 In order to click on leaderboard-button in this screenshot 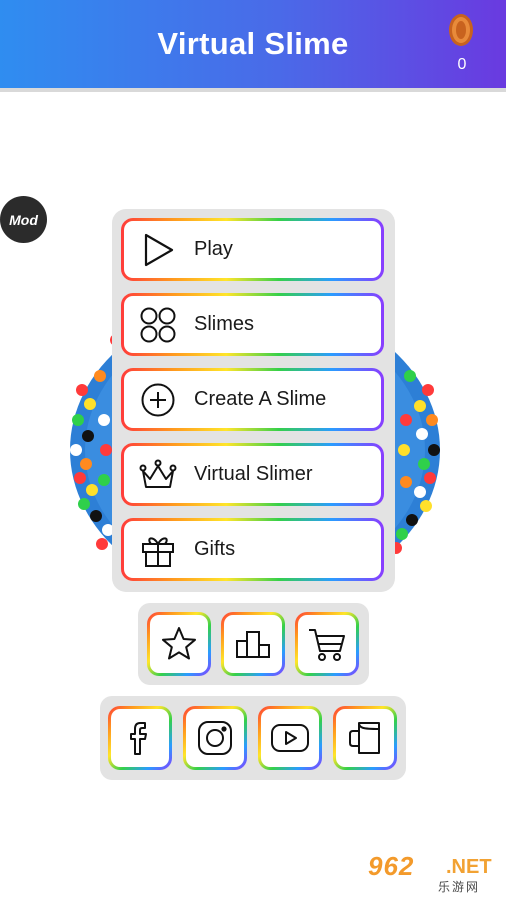, I will do `click(253, 644)`.